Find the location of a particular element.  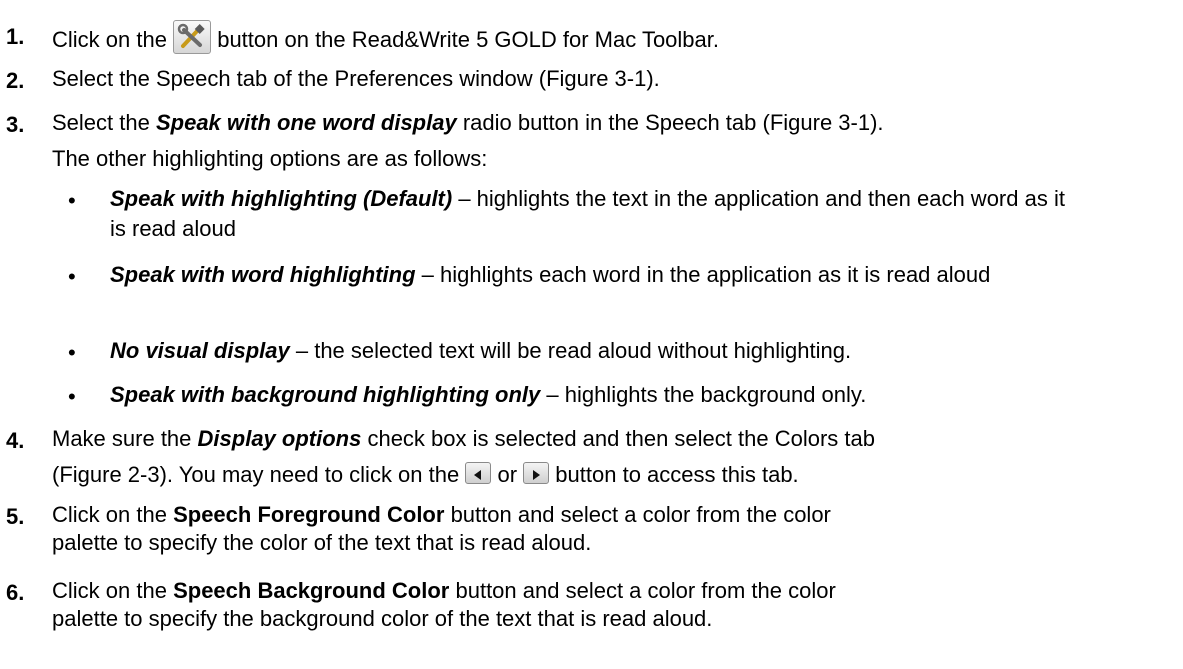

left-arrow-icon is located at coordinates (478, 473).